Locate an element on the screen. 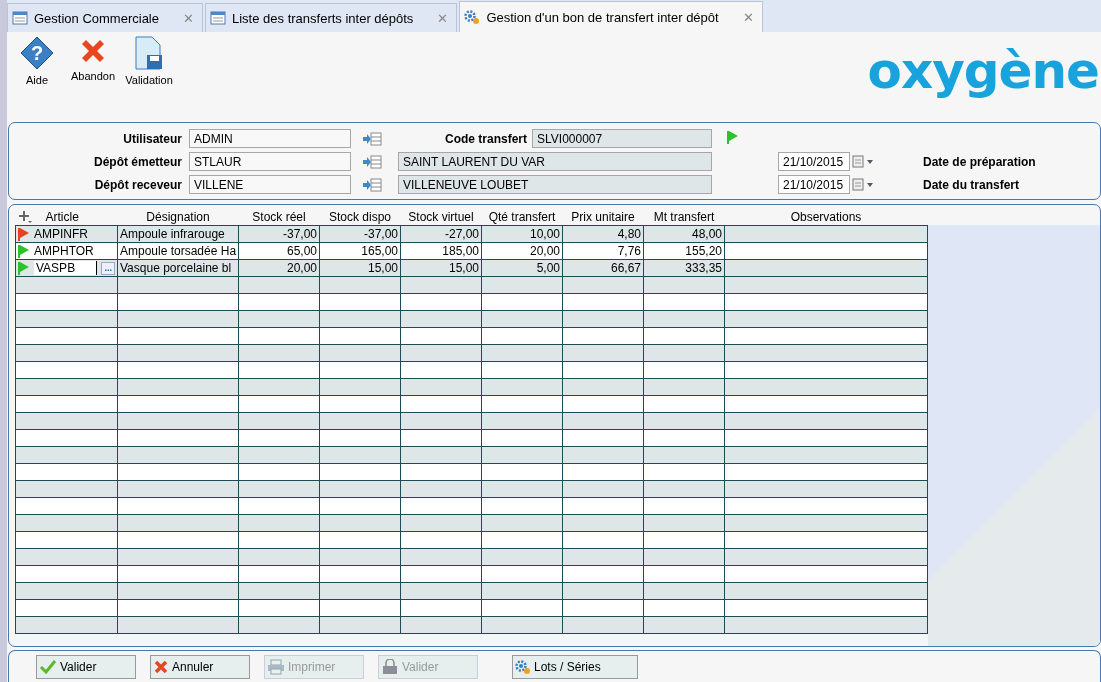 Image resolution: width=1101 pixels, height=682 pixels. table-cell: 48,00 is located at coordinates (684, 234).